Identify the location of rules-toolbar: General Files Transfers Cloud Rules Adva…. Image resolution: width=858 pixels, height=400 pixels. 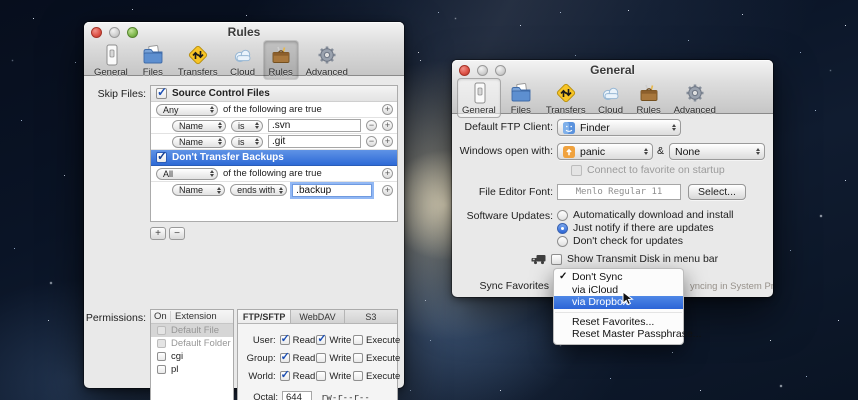
(221, 60).